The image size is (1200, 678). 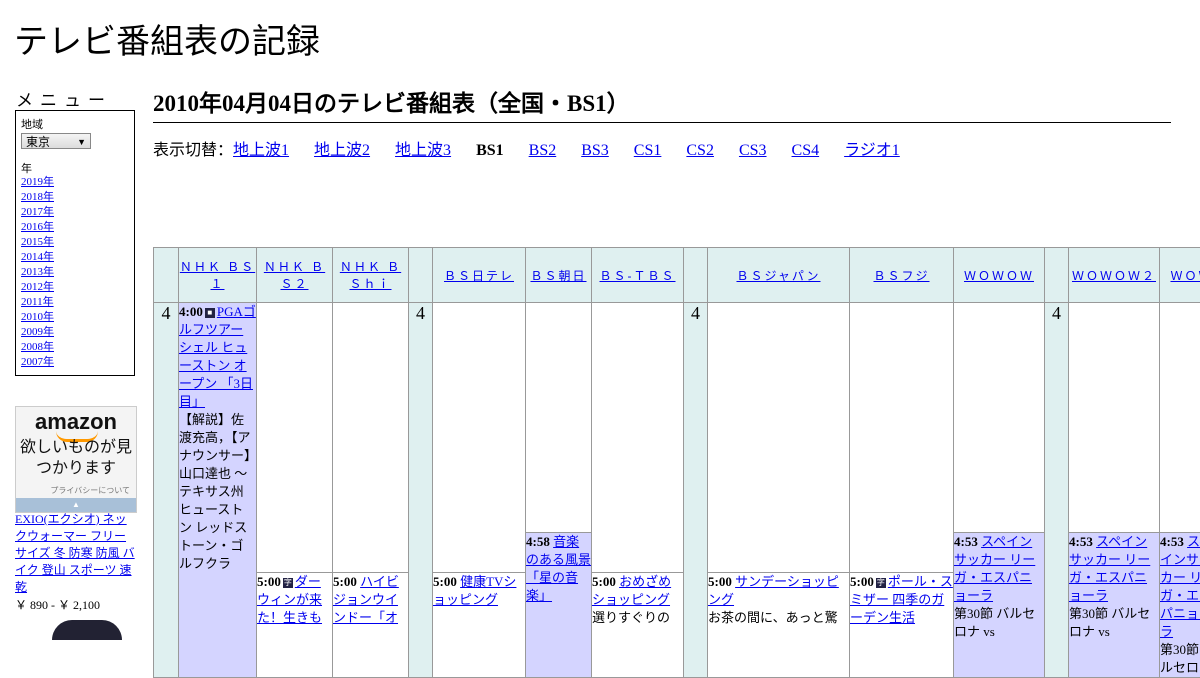 What do you see at coordinates (37, 332) in the screenshot?
I see `year-link: 2009年` at bounding box center [37, 332].